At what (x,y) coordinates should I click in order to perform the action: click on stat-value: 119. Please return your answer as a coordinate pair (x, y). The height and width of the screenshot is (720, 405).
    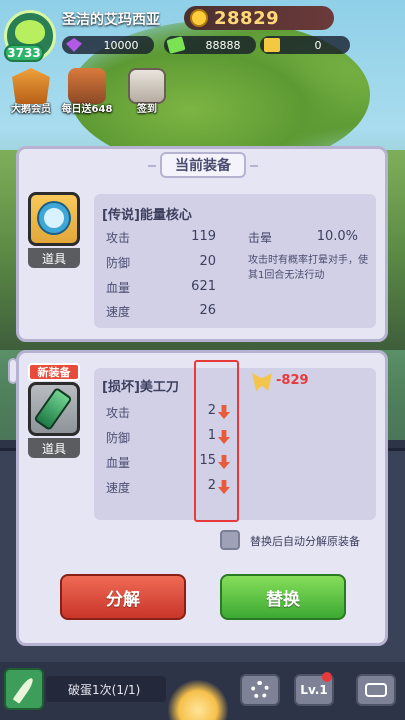
    Looking at the image, I should click on (203, 236).